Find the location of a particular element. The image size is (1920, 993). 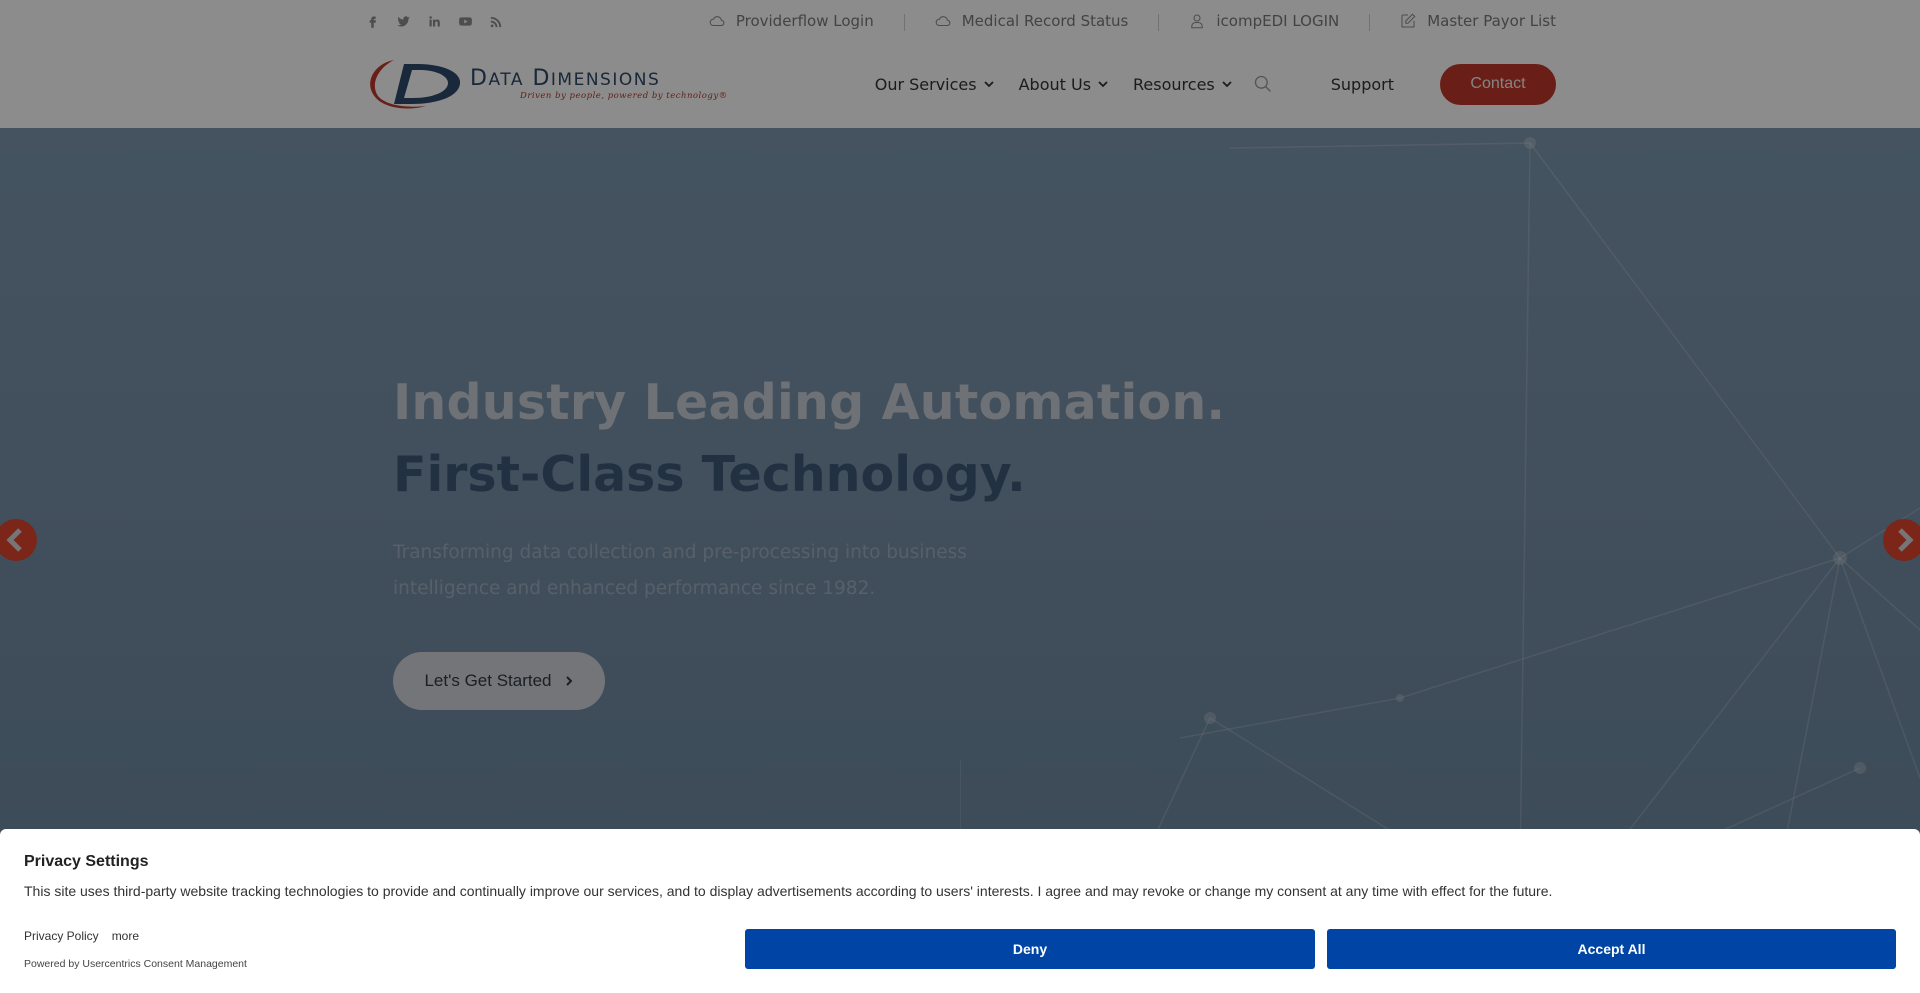

top-link-label: Providerflow Login is located at coordinates (804, 21).